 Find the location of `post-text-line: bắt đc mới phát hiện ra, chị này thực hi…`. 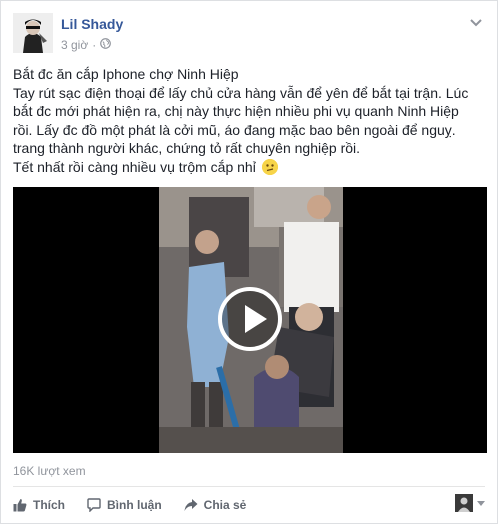

post-text-line: bắt đc mới phát hiện ra, chị này thực hi… is located at coordinates (236, 111).